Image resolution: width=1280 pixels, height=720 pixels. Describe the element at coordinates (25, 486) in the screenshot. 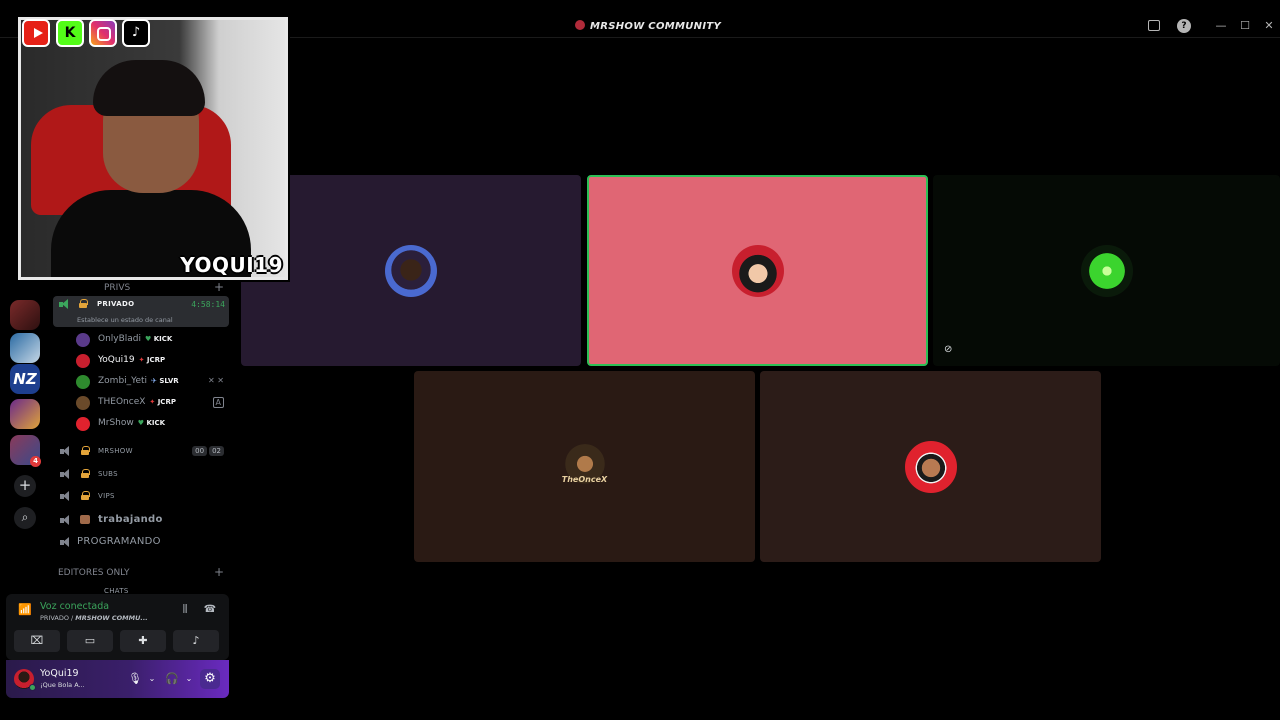

I see `add-server-button: +` at that location.